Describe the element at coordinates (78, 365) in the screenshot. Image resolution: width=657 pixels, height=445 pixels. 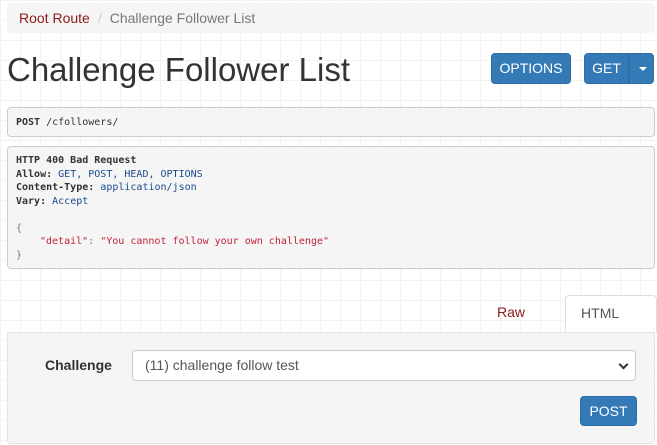
I see `challenge-label: Challenge` at that location.